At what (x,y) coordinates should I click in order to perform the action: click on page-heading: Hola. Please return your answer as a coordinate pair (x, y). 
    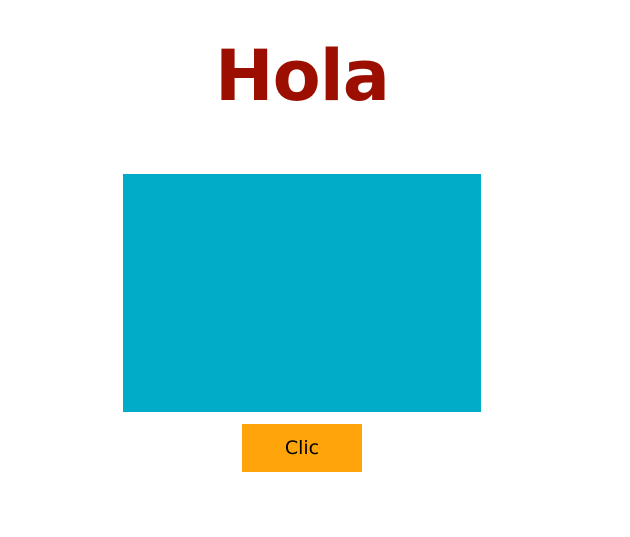
    Looking at the image, I should click on (302, 76).